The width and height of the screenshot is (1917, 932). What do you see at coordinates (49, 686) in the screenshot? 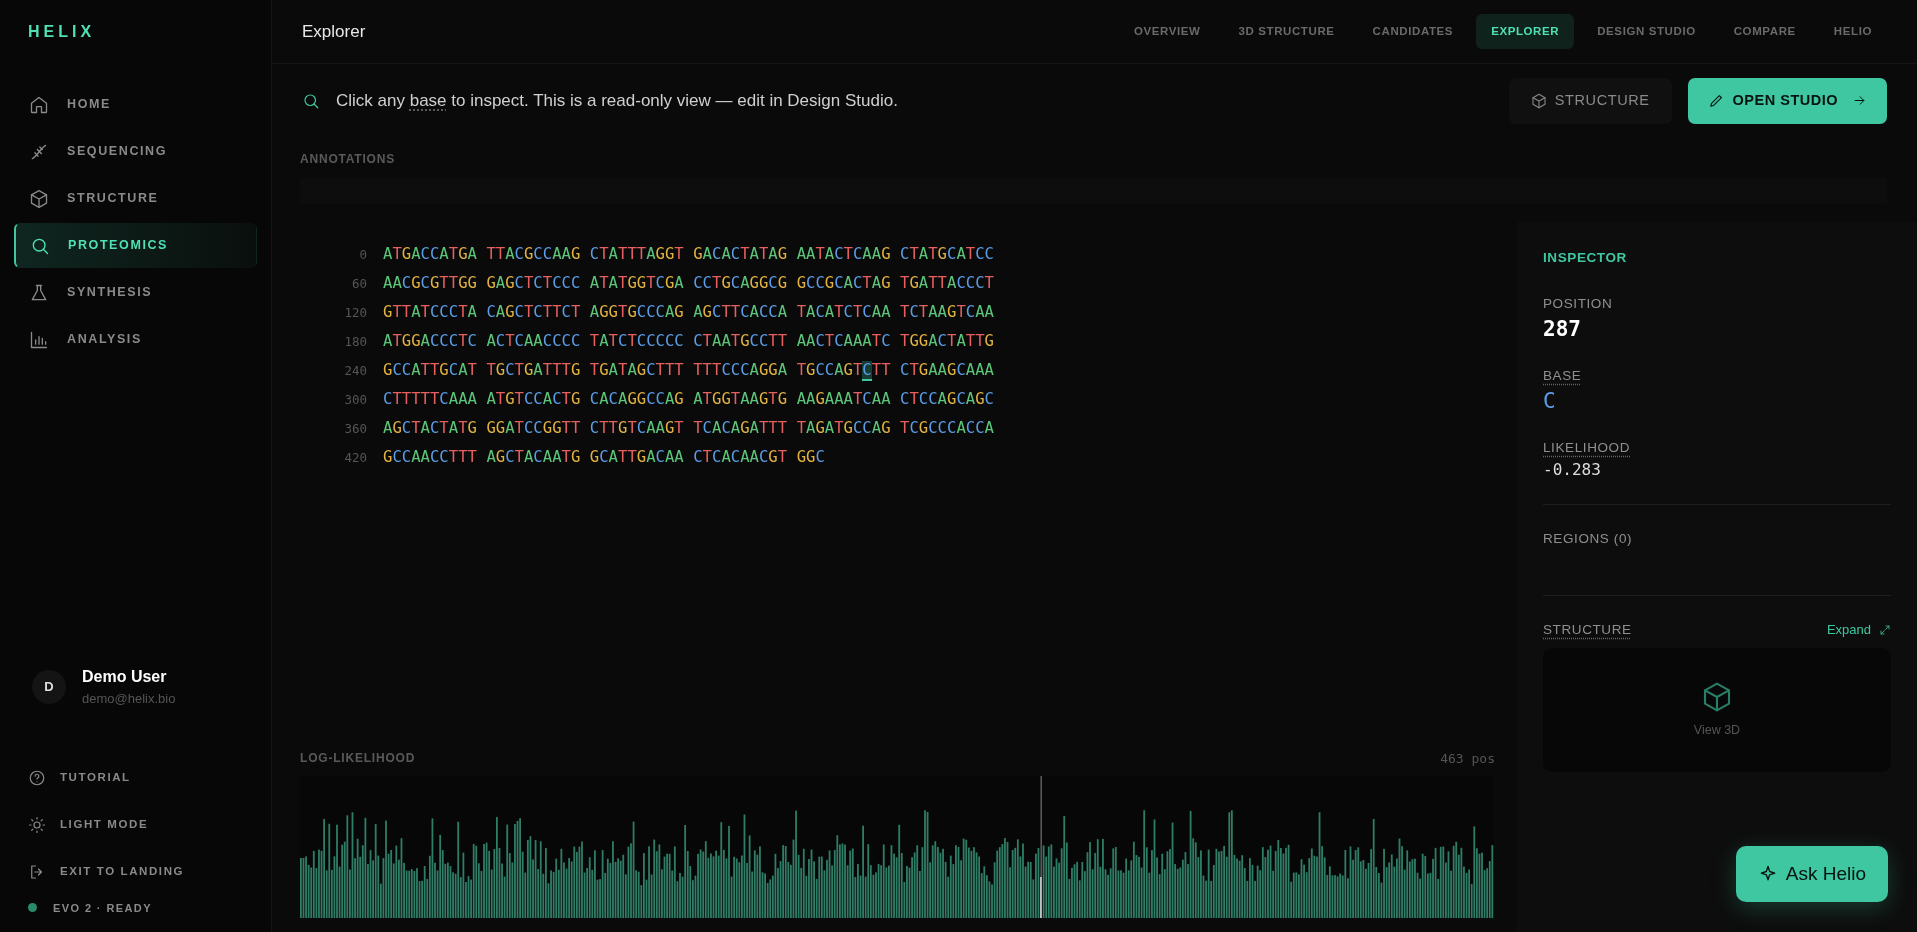
I see `avatar: D` at bounding box center [49, 686].